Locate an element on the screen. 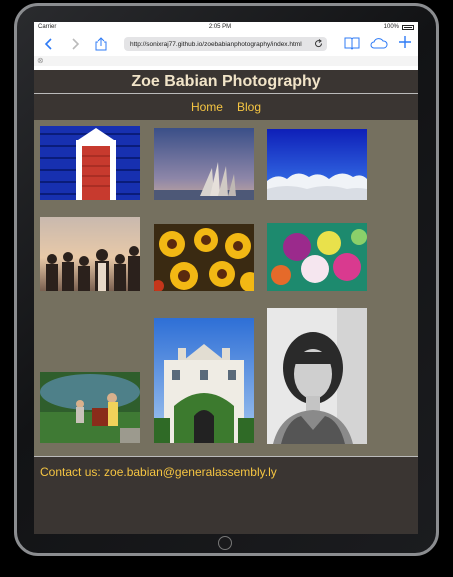  battery-status: 100% is located at coordinates (399, 27).